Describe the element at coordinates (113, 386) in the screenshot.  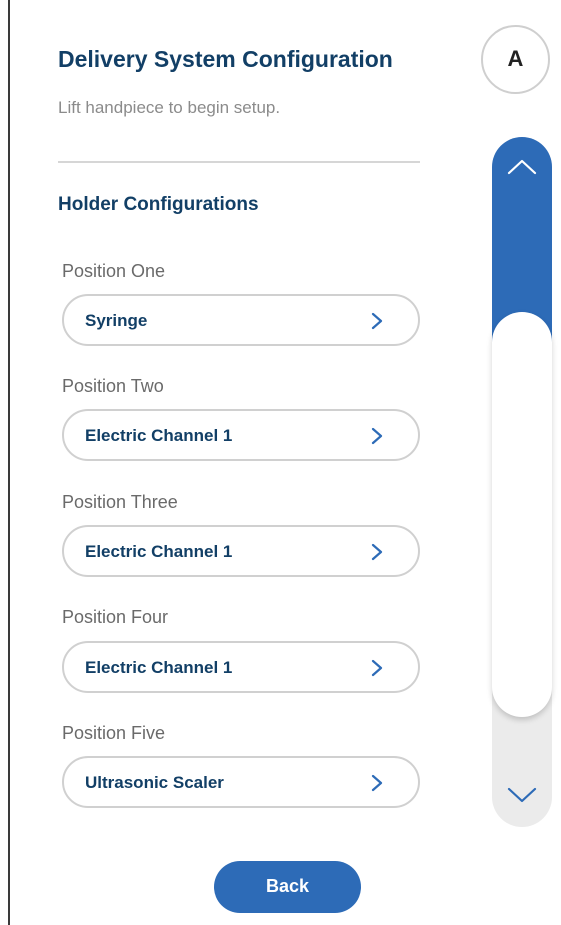
I see `position-two-label: Position Two` at that location.